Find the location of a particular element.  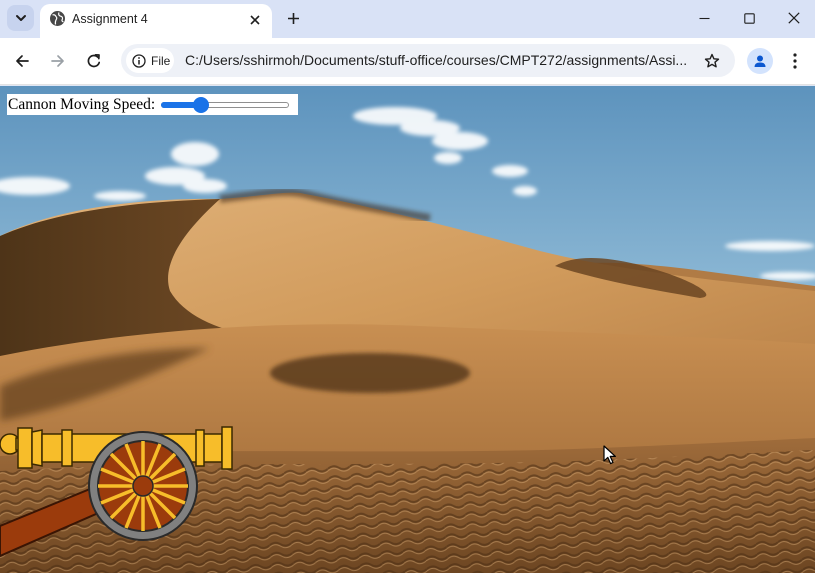

forward-button is located at coordinates (58, 61).